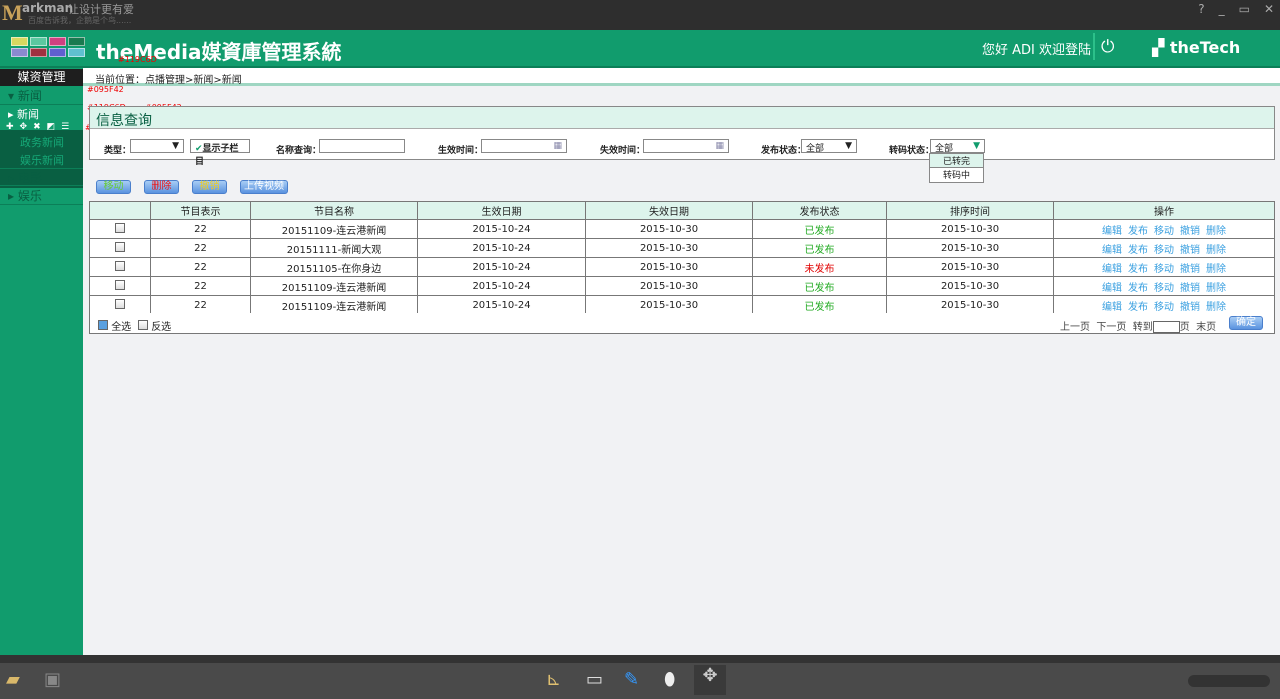  I want to click on name-input, so click(362, 146).